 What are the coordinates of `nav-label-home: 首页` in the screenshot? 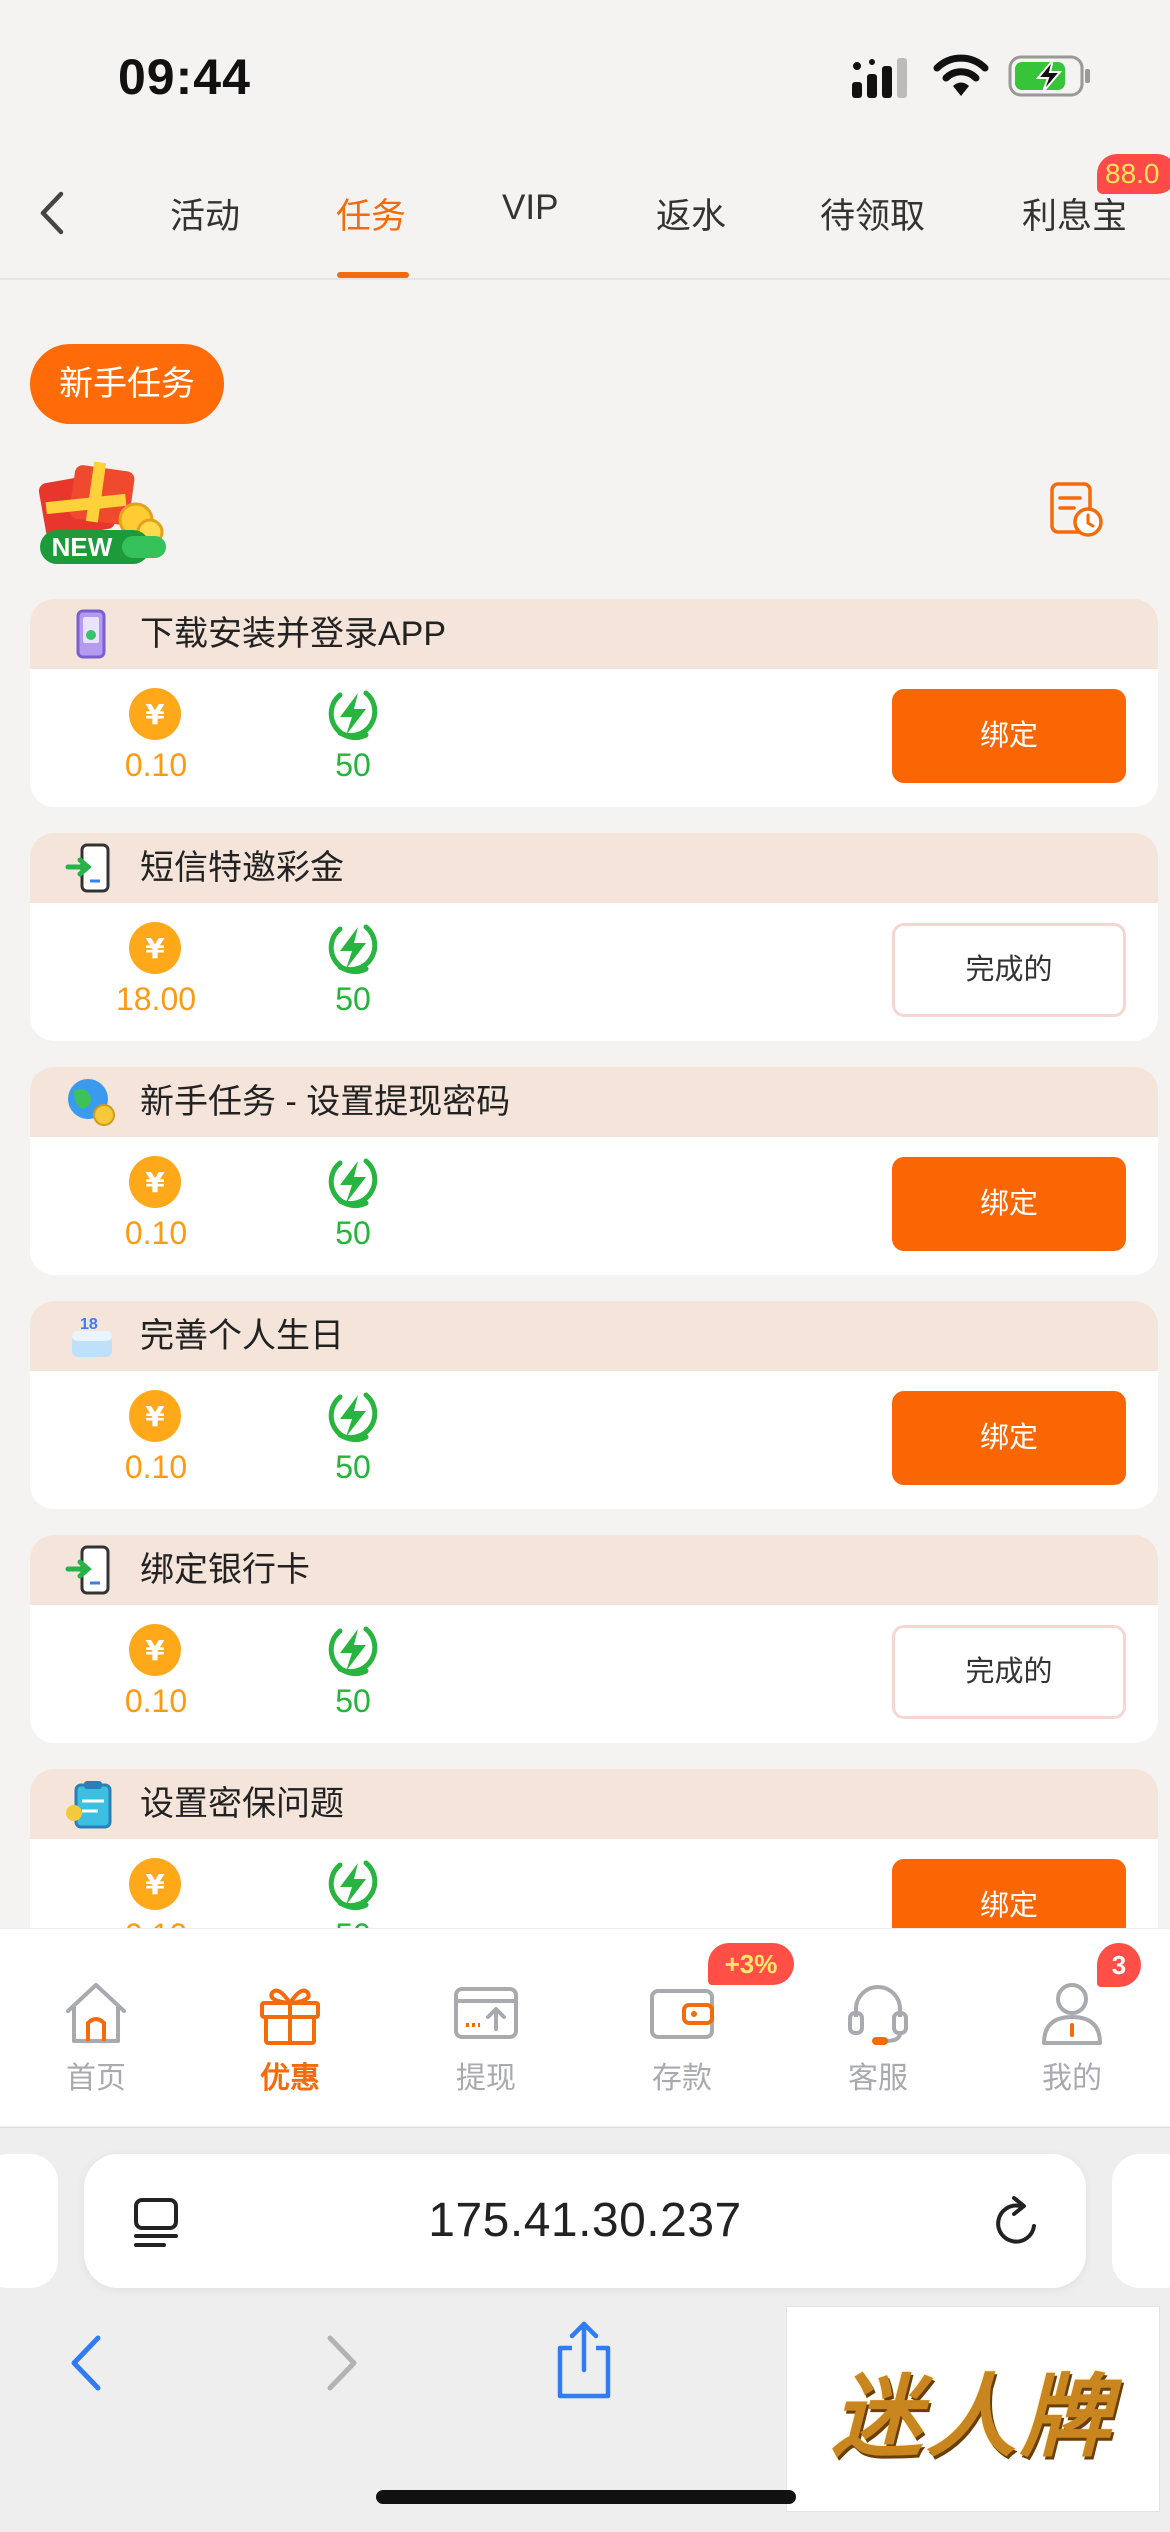 It's located at (96, 2078).